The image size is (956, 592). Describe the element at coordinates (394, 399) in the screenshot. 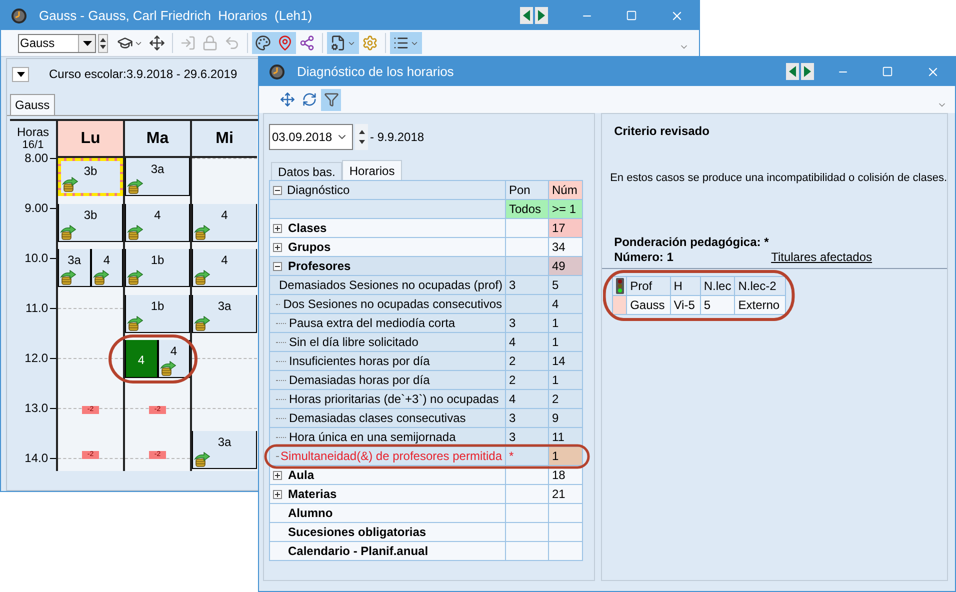

I see `criterion-label: Horas prioritarias (de`+3`) no ocupadas` at that location.